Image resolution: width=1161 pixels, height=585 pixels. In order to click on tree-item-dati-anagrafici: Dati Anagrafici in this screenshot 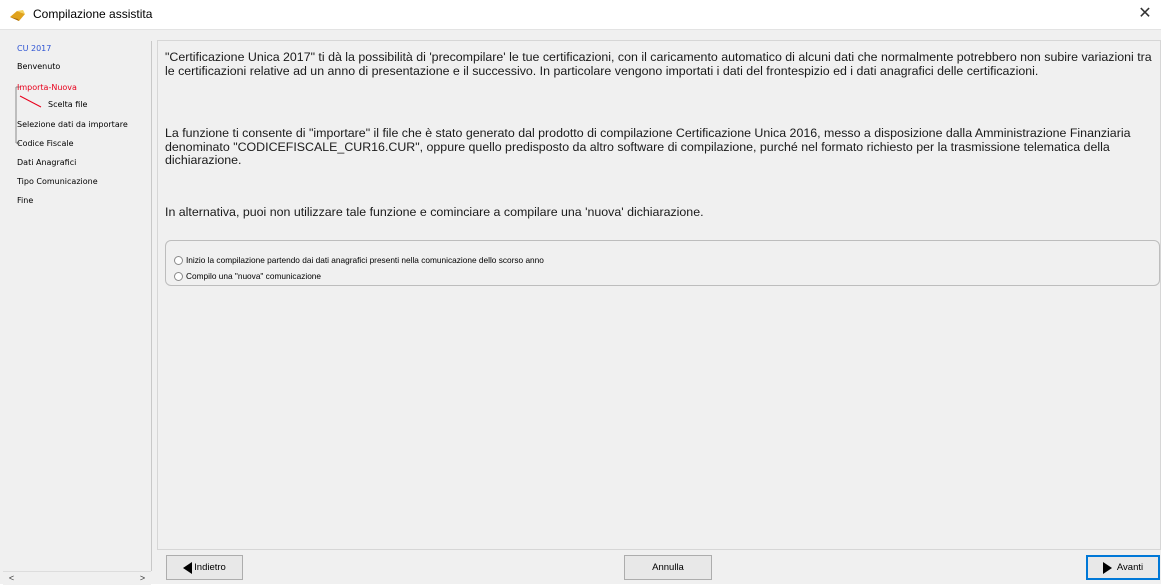, I will do `click(46, 162)`.